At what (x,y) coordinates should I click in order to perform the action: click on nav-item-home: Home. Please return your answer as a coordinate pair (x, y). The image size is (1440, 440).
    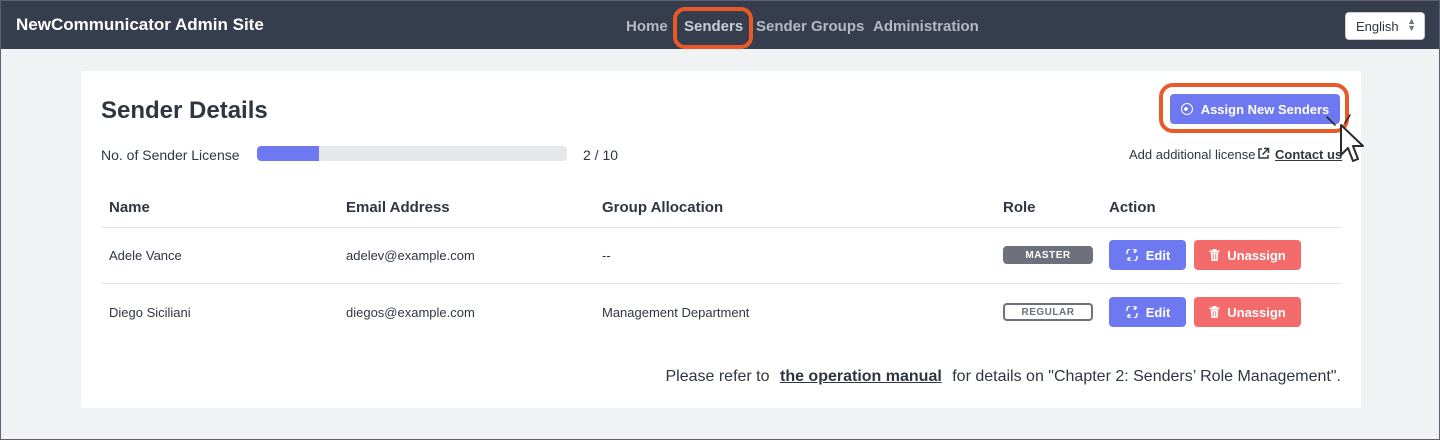
    Looking at the image, I should click on (647, 26).